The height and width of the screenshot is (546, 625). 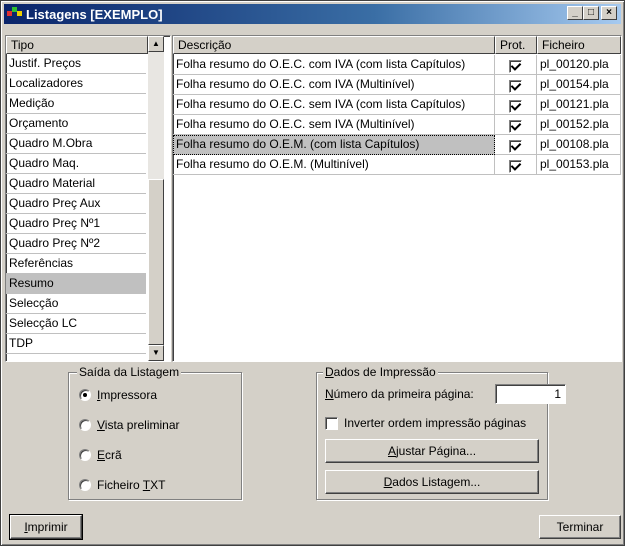 I want to click on col-descricao-header: Descrição, so click(x=334, y=45).